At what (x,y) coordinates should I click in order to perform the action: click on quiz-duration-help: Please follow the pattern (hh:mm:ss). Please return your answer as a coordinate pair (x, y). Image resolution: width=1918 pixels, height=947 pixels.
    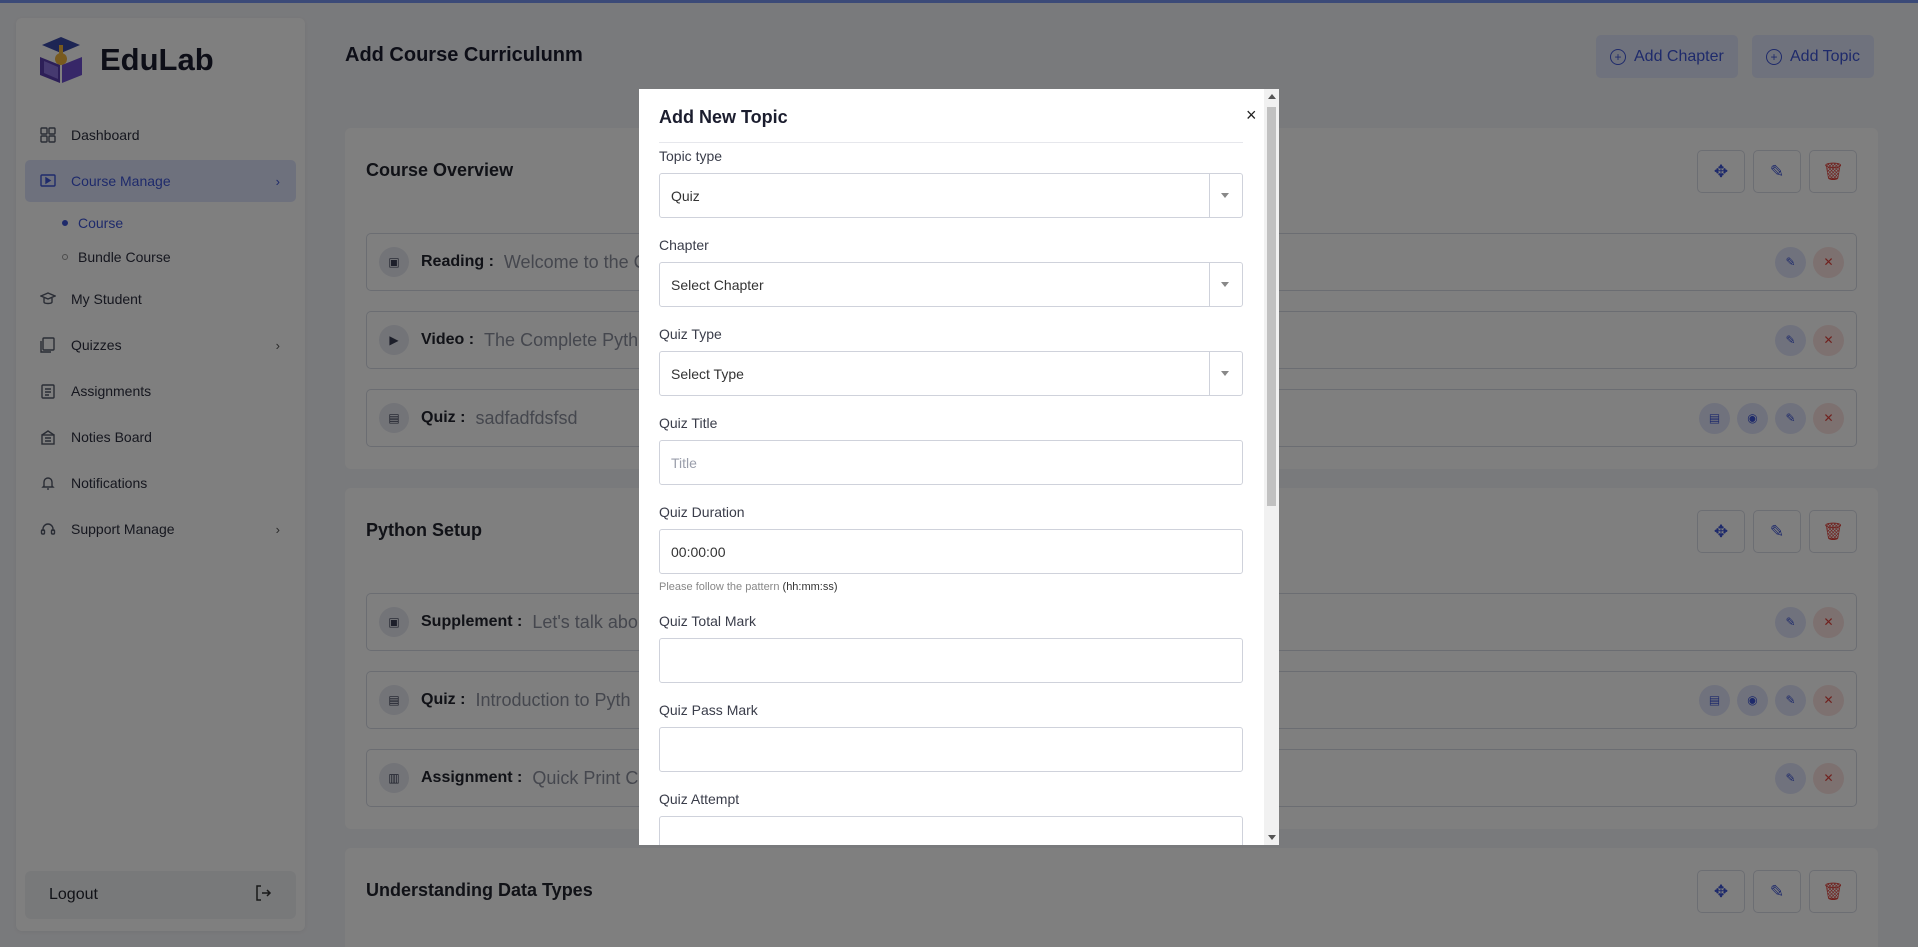
    Looking at the image, I should click on (748, 587).